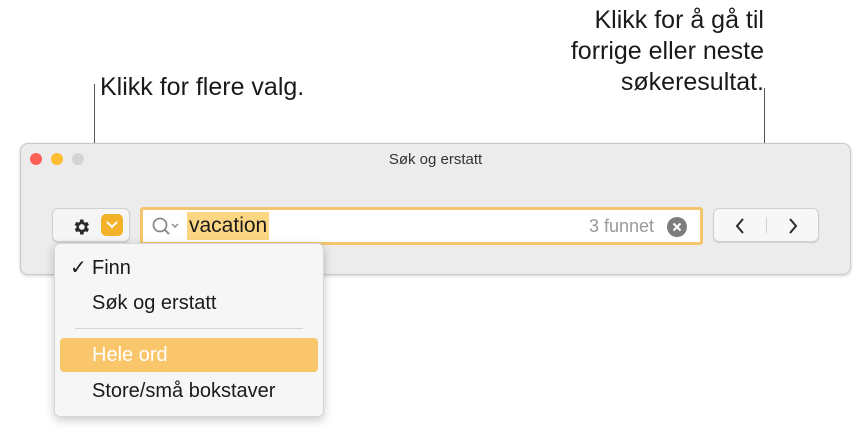 The height and width of the screenshot is (439, 867). I want to click on chevron-right-icon, so click(793, 226).